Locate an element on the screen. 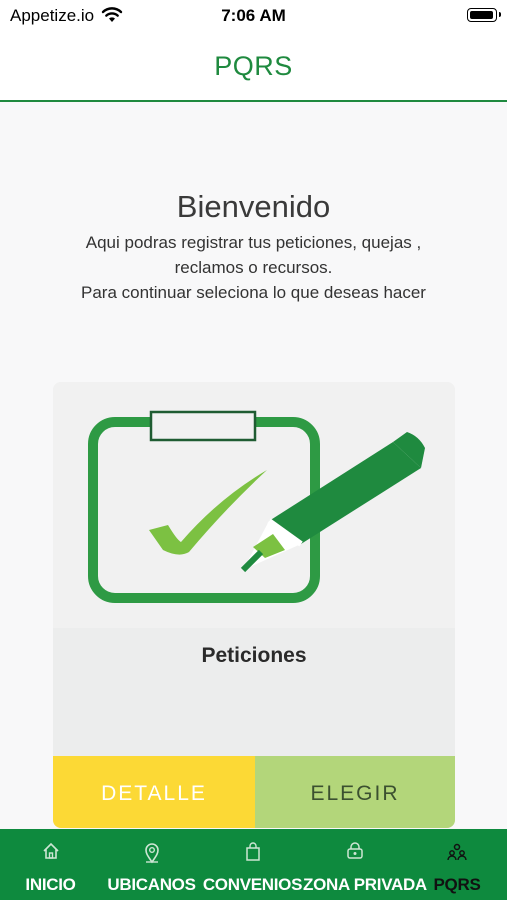 The height and width of the screenshot is (900, 507). detail-button: DETALLE is located at coordinates (154, 792).